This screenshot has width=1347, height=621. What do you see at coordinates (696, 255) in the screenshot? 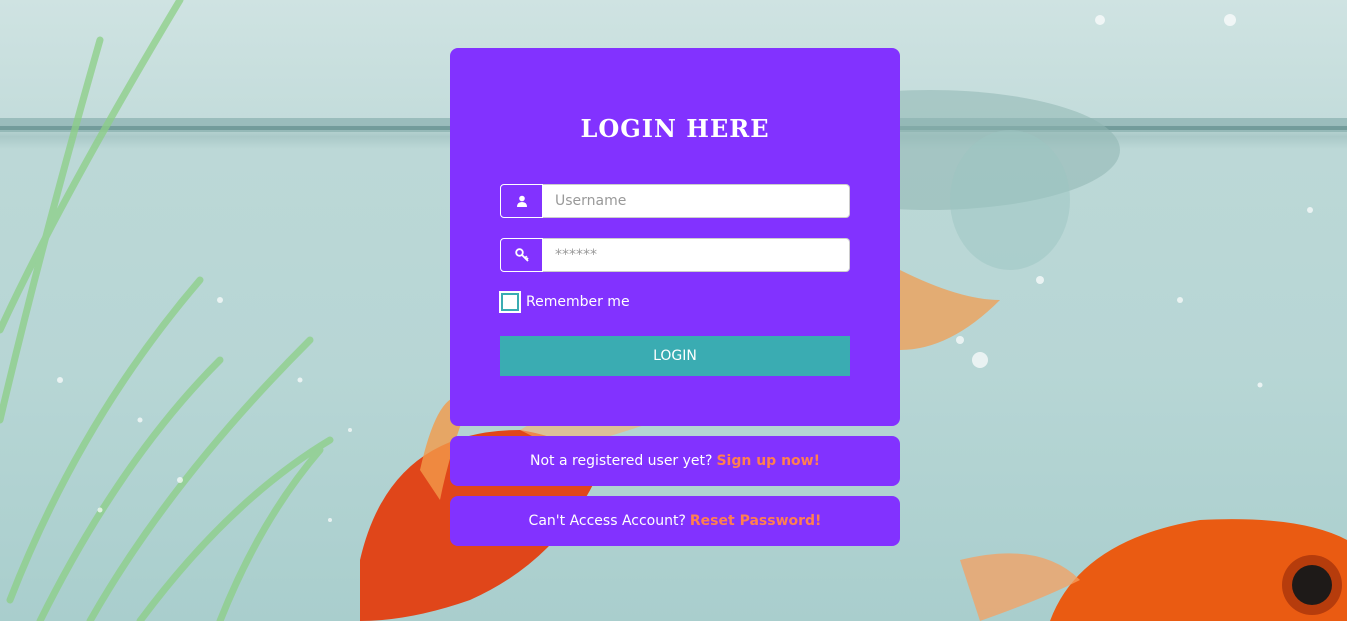
I see `password-input` at bounding box center [696, 255].